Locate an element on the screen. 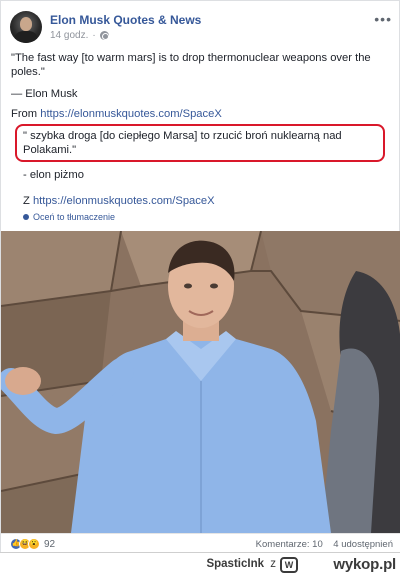  page-avatar is located at coordinates (26, 27).